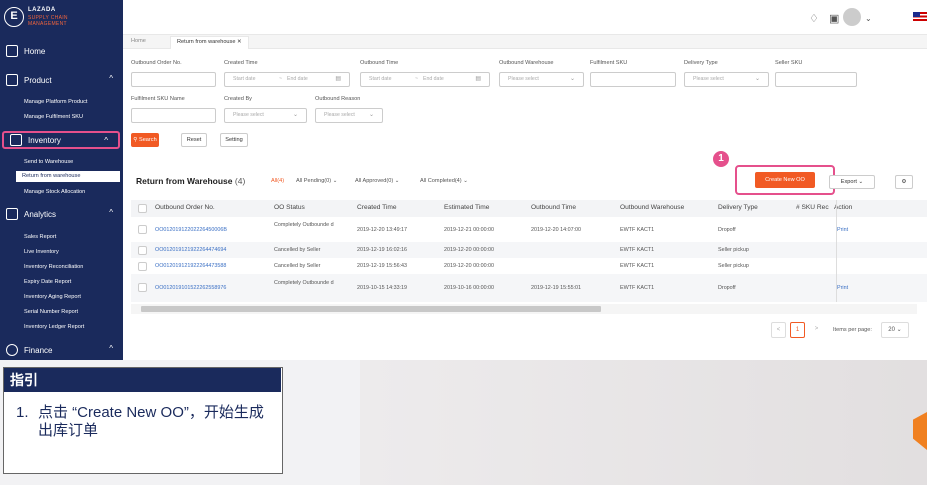  Describe the element at coordinates (778, 330) in the screenshot. I see `prev-page-button: <` at that location.